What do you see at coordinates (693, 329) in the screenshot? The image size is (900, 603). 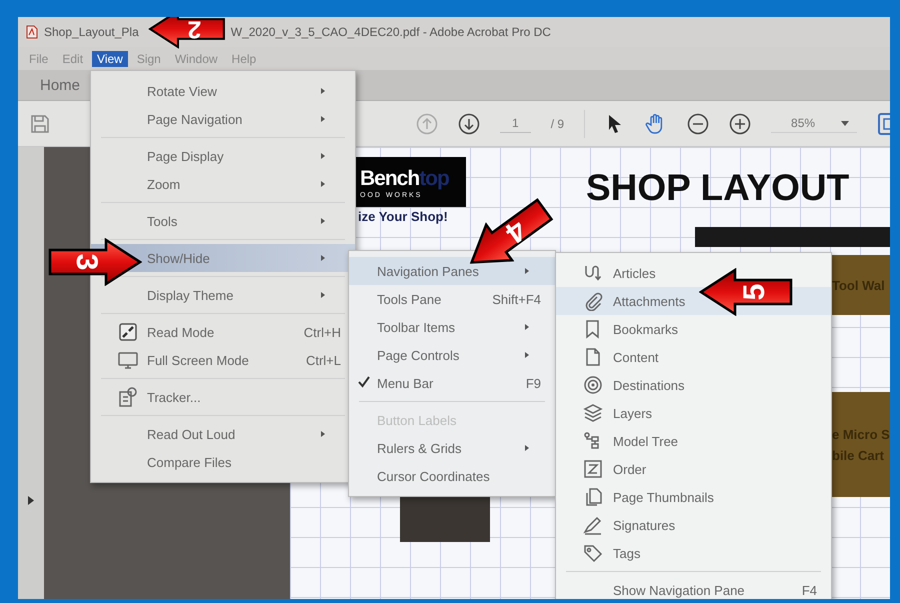 I see `menu-item: Bookmarks` at bounding box center [693, 329].